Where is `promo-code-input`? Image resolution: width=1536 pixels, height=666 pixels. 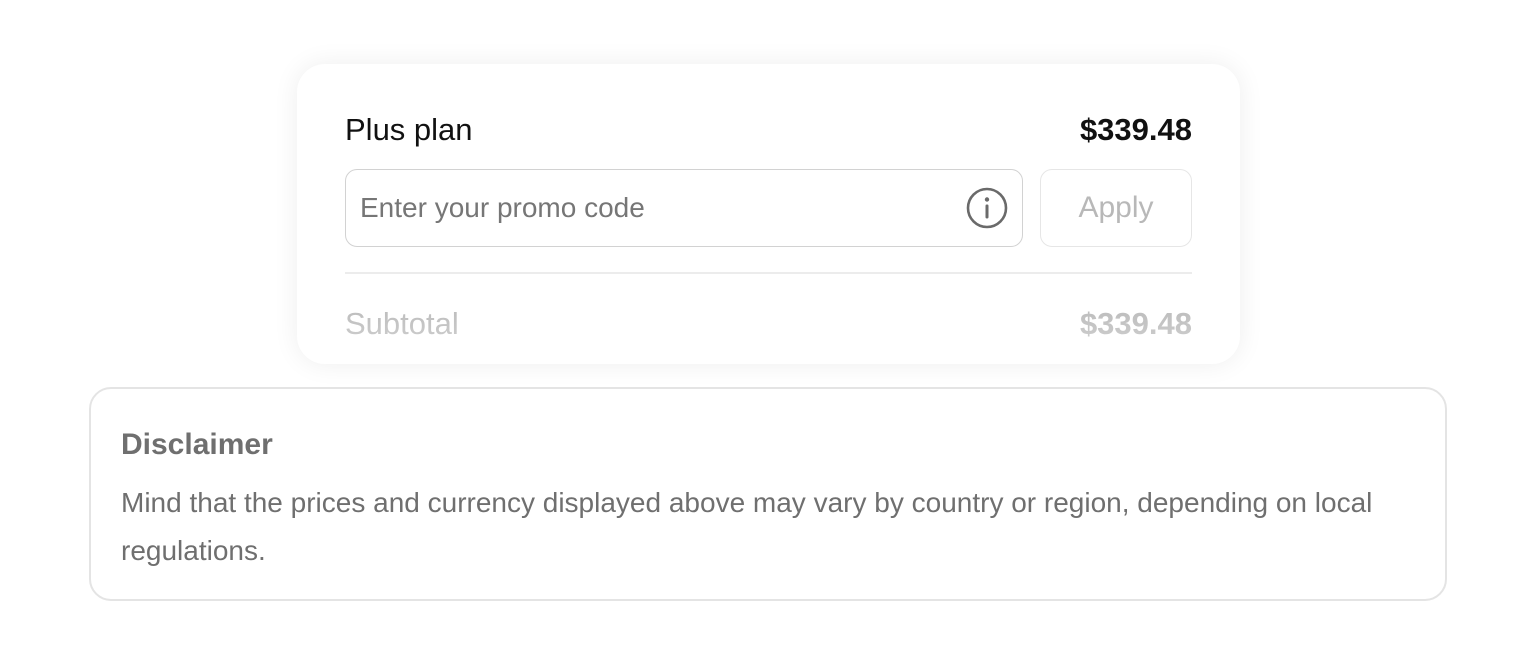 promo-code-input is located at coordinates (655, 208).